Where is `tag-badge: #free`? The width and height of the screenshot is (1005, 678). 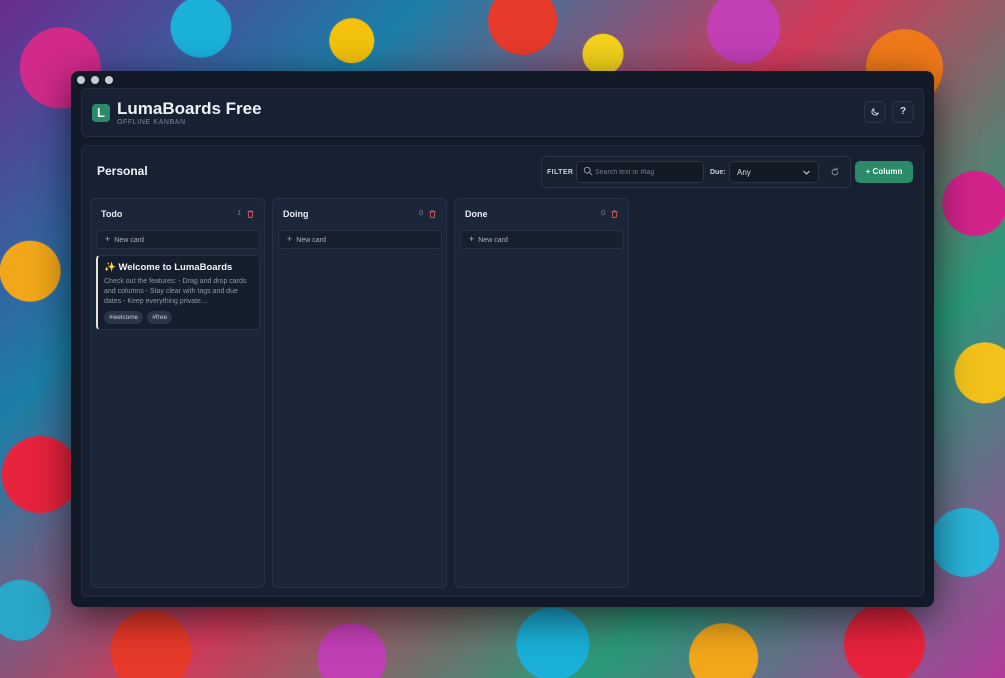
tag-badge: #free is located at coordinates (160, 317).